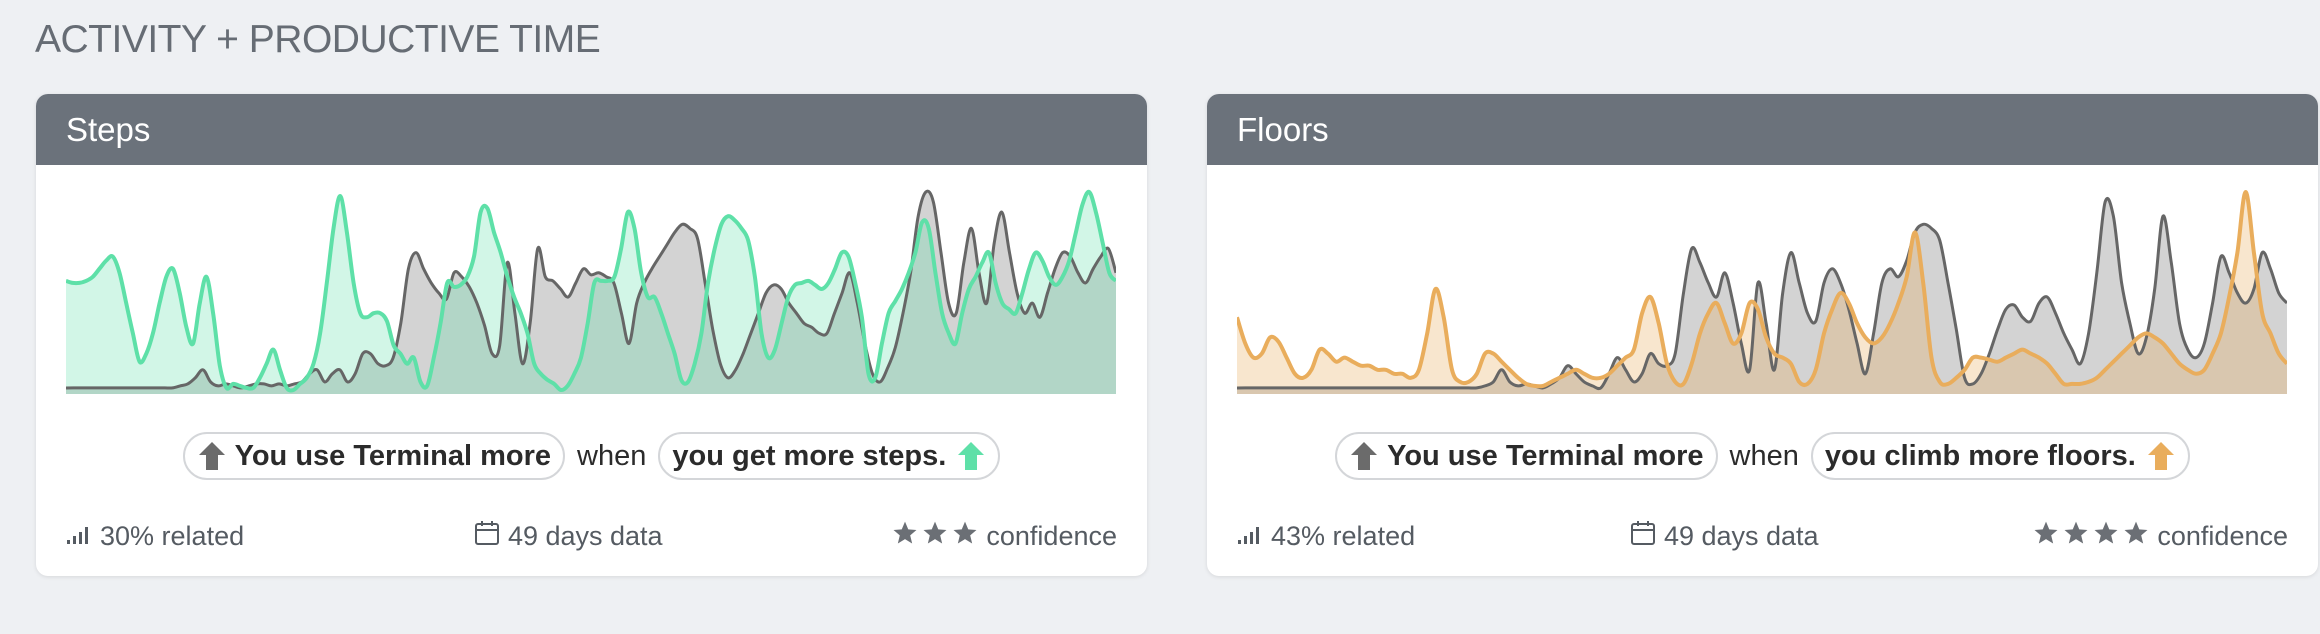  I want to click on stats-row: 43% related 49 days data confidence, so click(1762, 536).